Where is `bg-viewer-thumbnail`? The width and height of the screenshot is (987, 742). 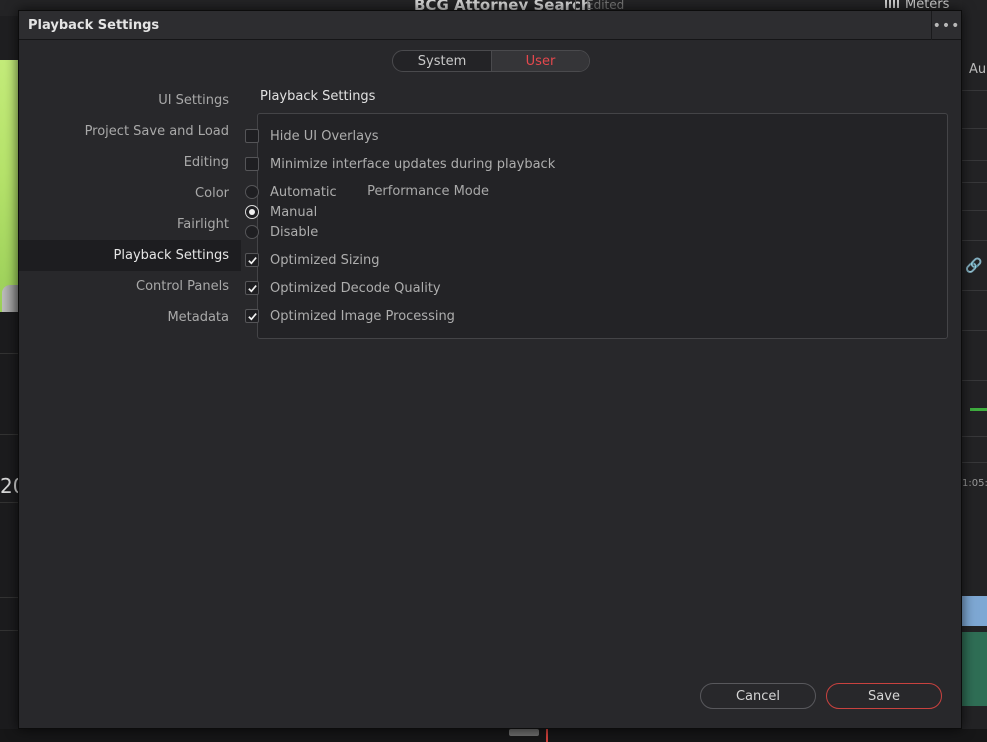
bg-viewer-thumbnail is located at coordinates (9, 212).